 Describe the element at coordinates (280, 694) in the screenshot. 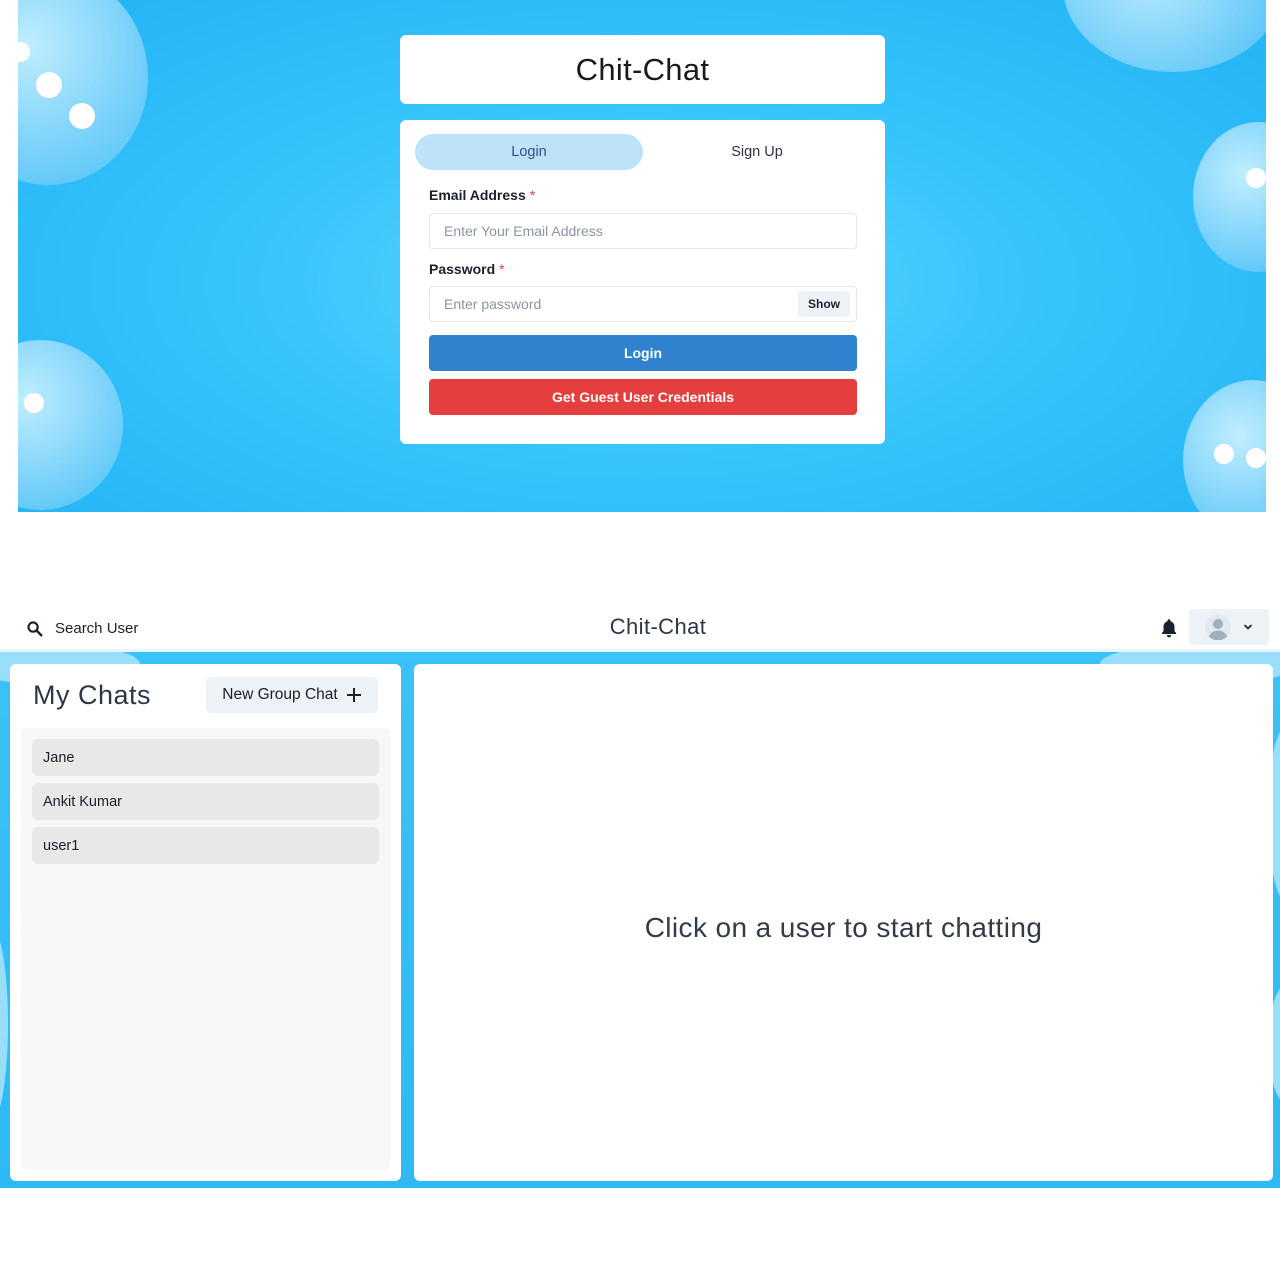

I see `new-group-chat-label: New Group Chat` at that location.